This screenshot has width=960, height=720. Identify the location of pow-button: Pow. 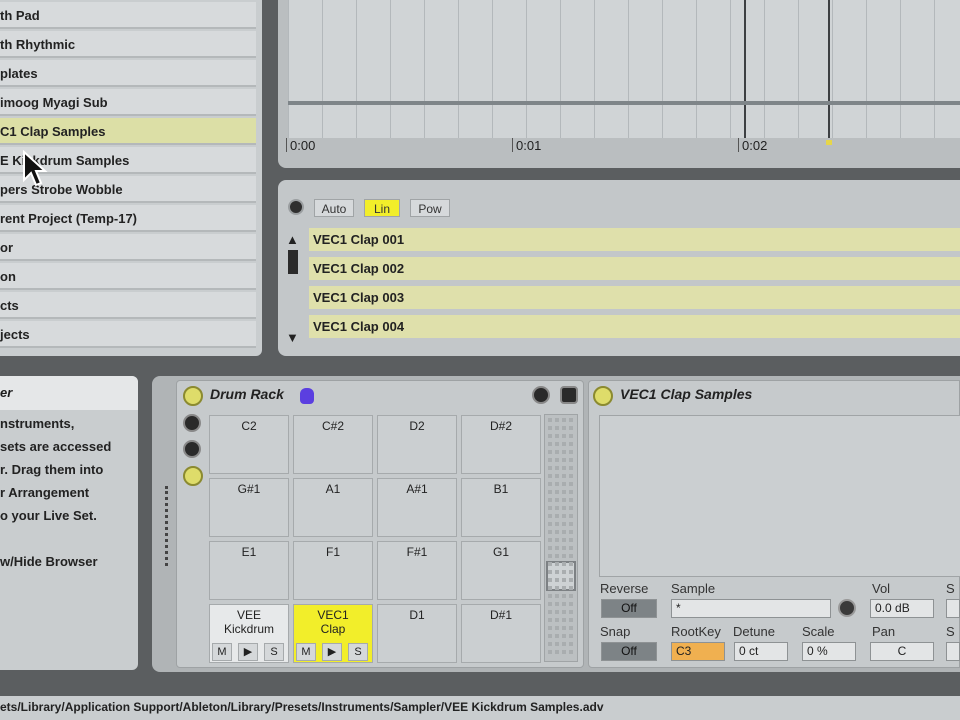
(430, 208).